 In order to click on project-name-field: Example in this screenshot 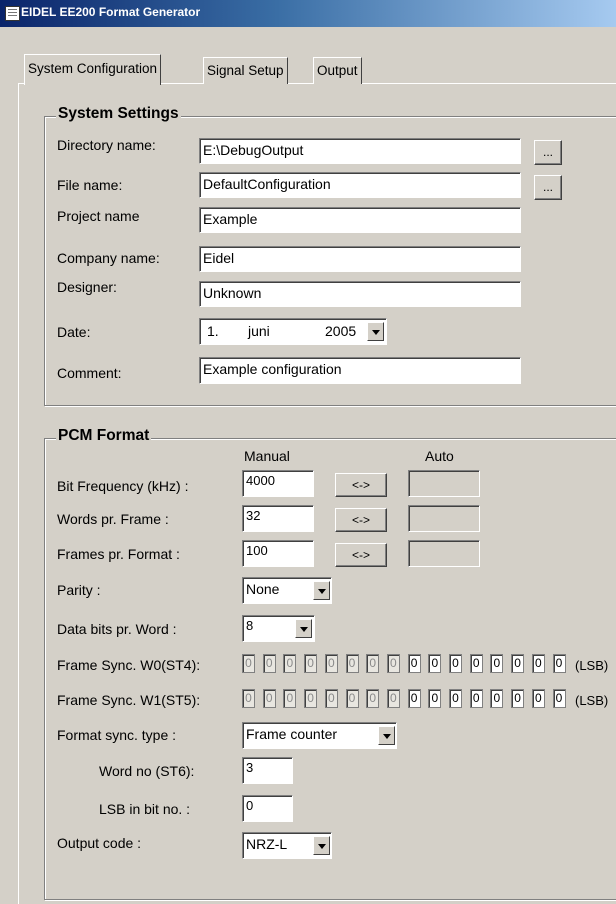, I will do `click(360, 220)`.